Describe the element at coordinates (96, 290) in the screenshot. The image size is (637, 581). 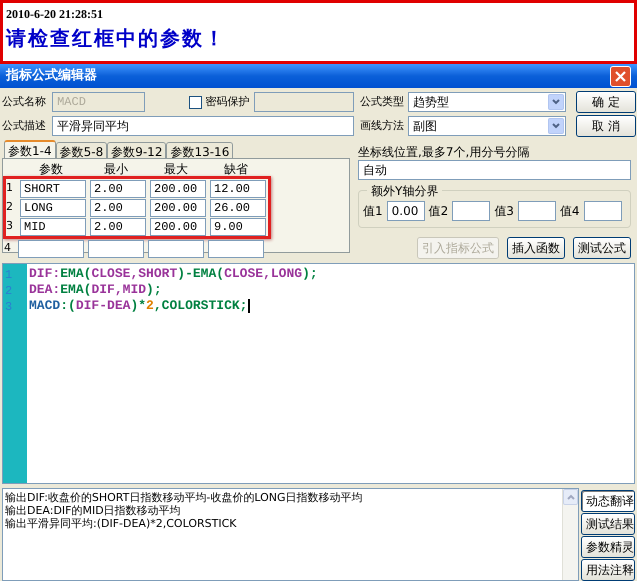
I see `code-line: DEA:EMA(DIF,MID);` at that location.